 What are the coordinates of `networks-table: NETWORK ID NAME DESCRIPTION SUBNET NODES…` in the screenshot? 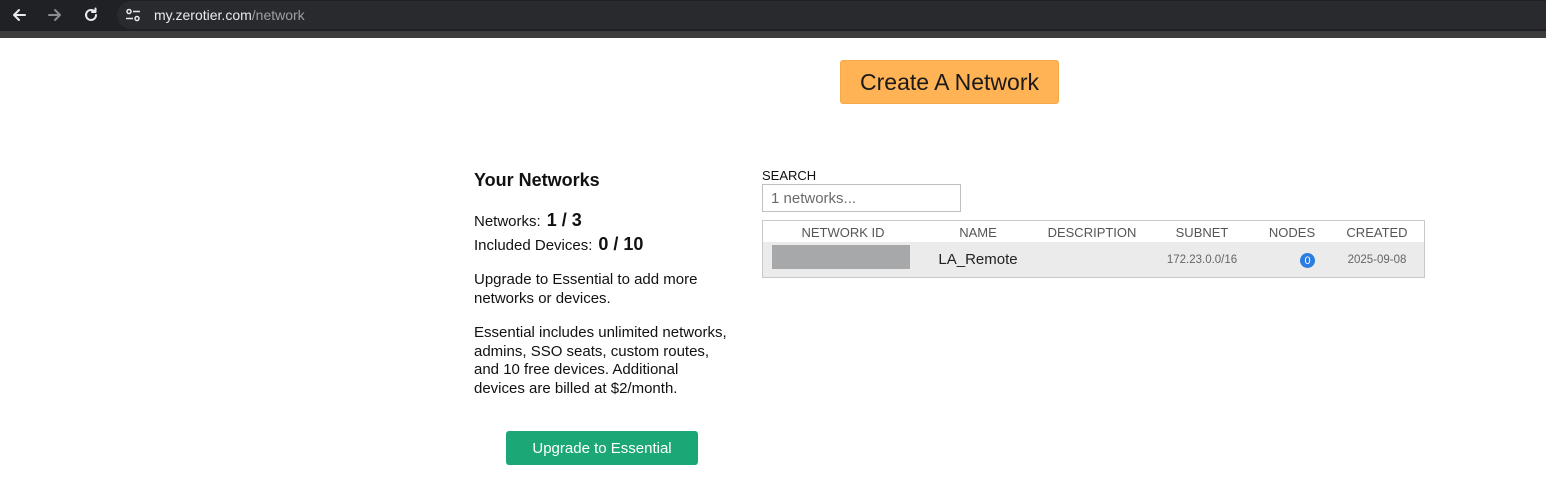 It's located at (1093, 249).